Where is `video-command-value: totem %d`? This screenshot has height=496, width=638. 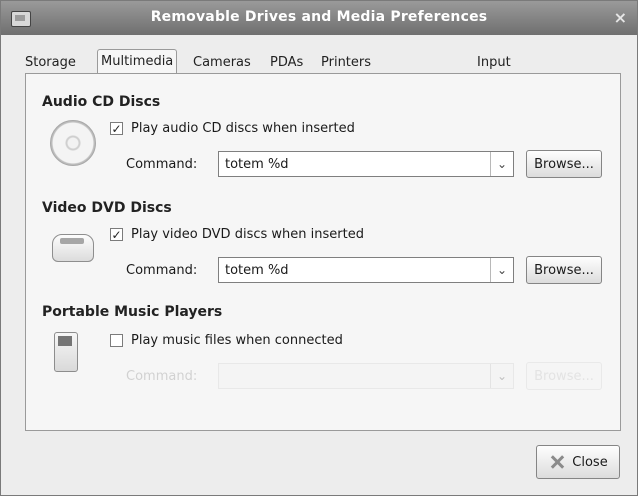
video-command-value: totem %d is located at coordinates (354, 270).